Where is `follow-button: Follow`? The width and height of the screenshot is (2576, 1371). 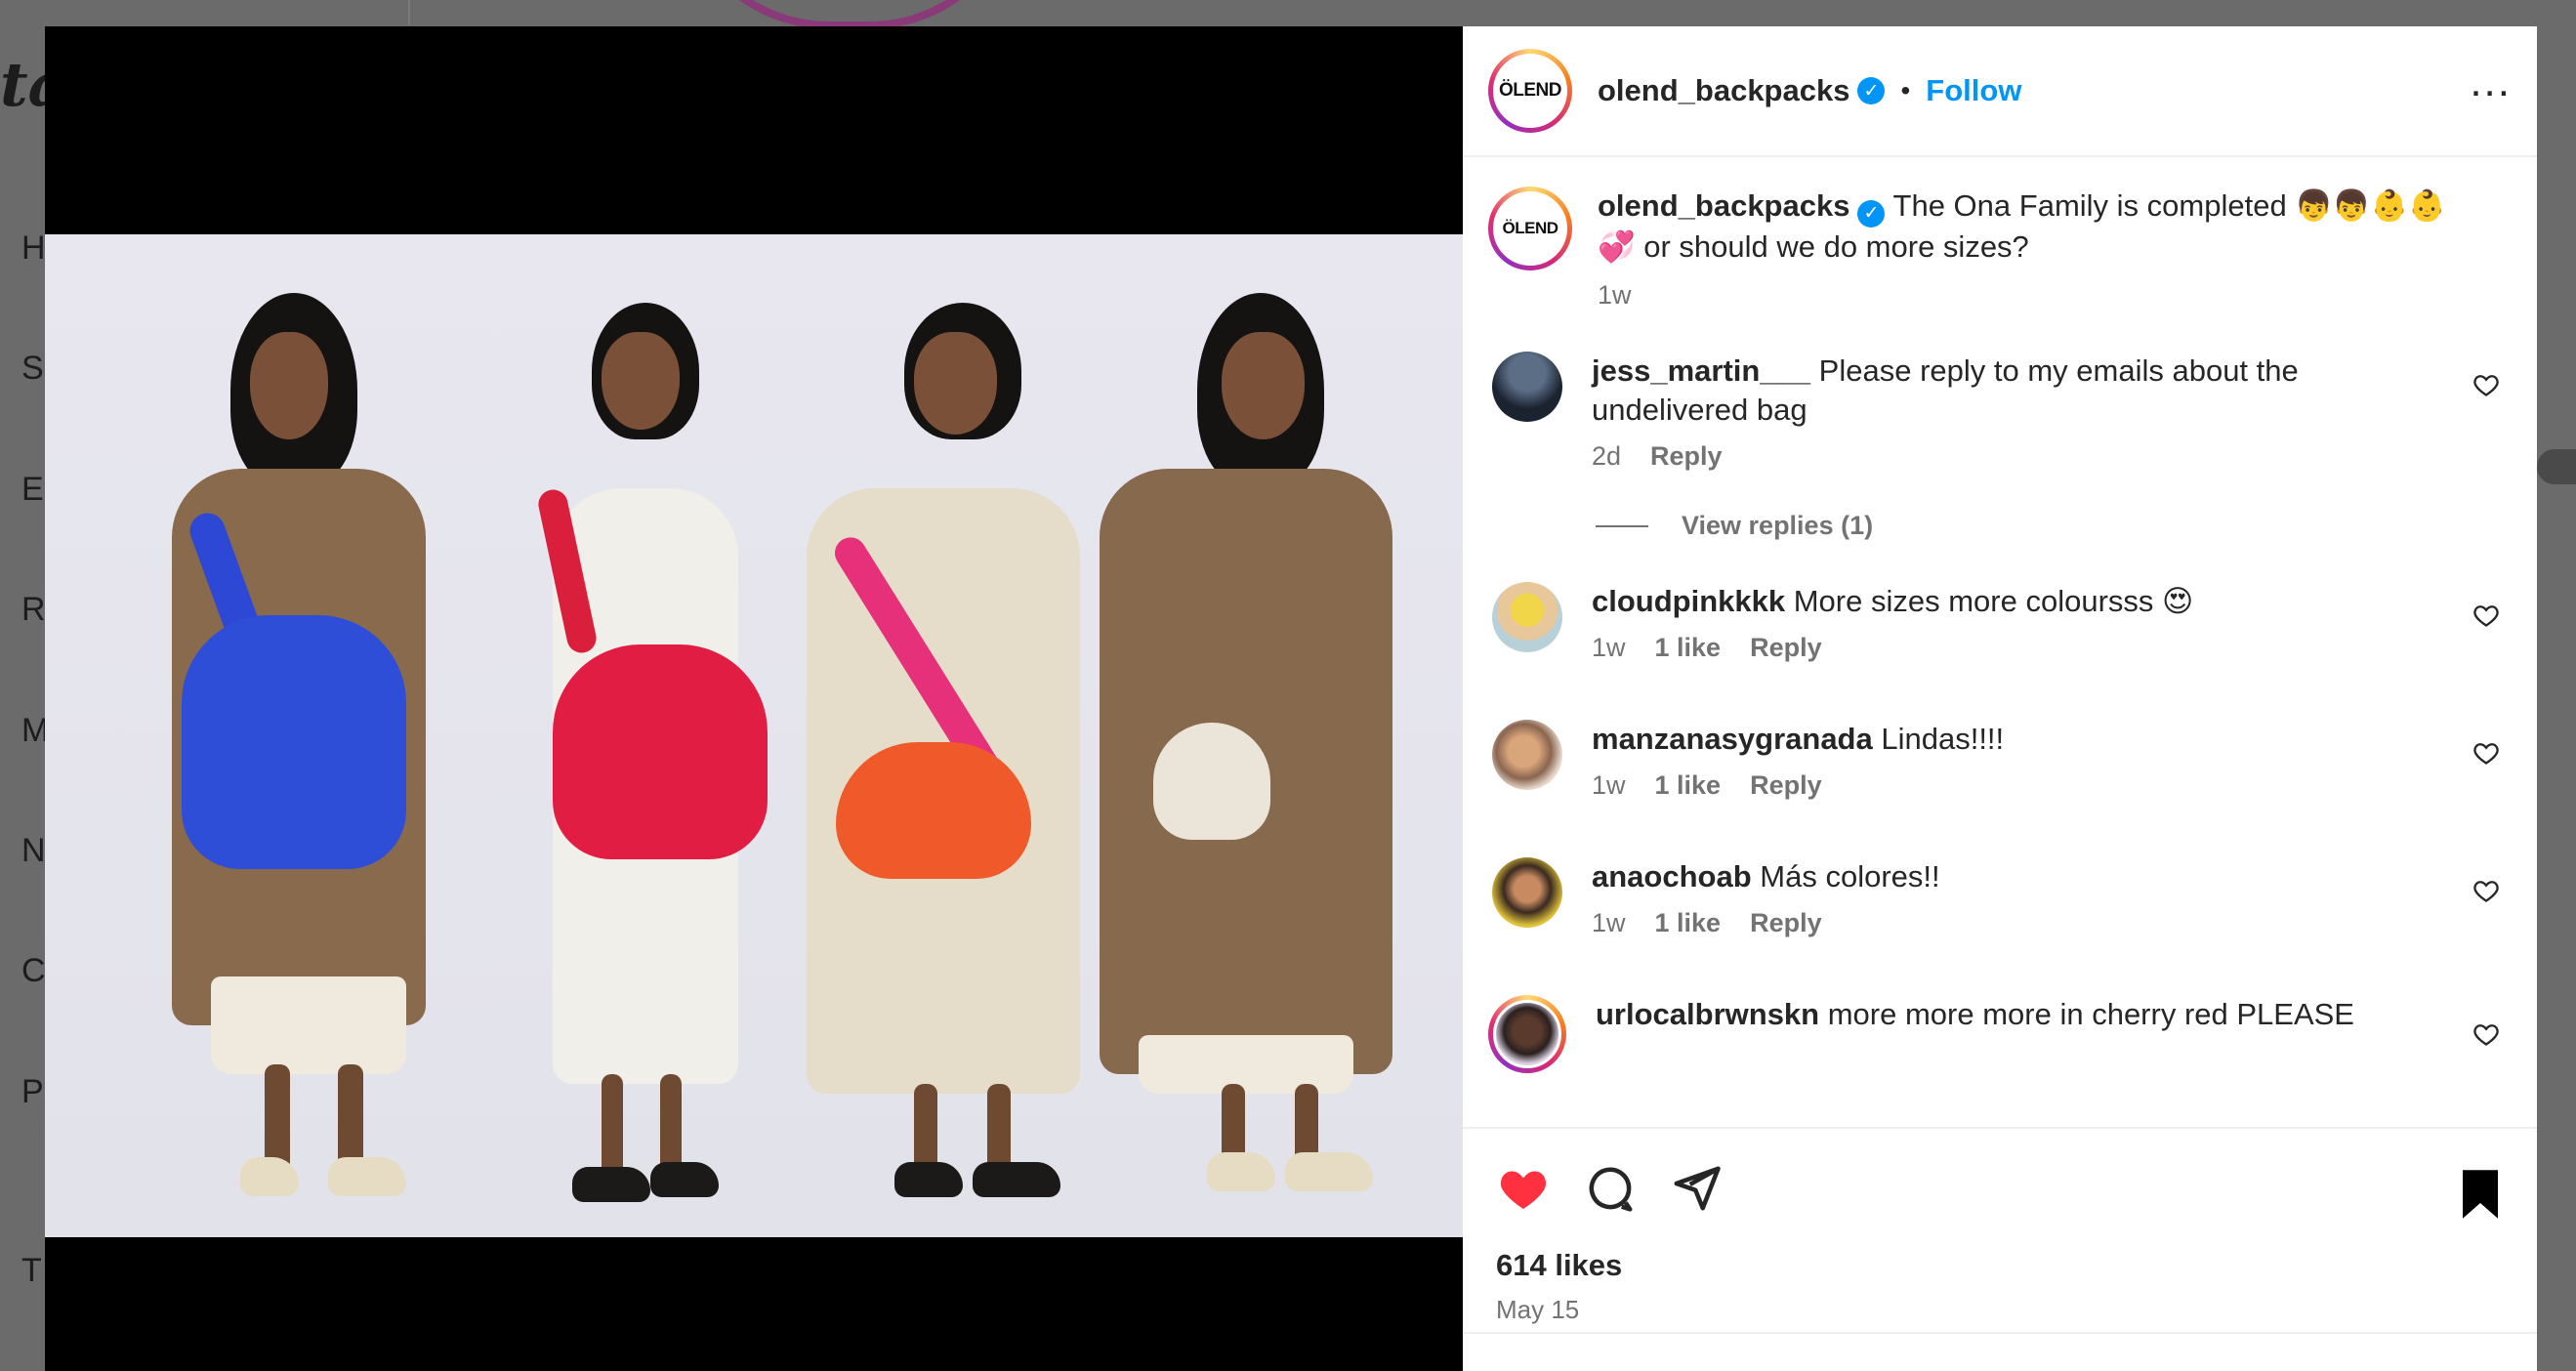
follow-button: Follow is located at coordinates (1973, 90).